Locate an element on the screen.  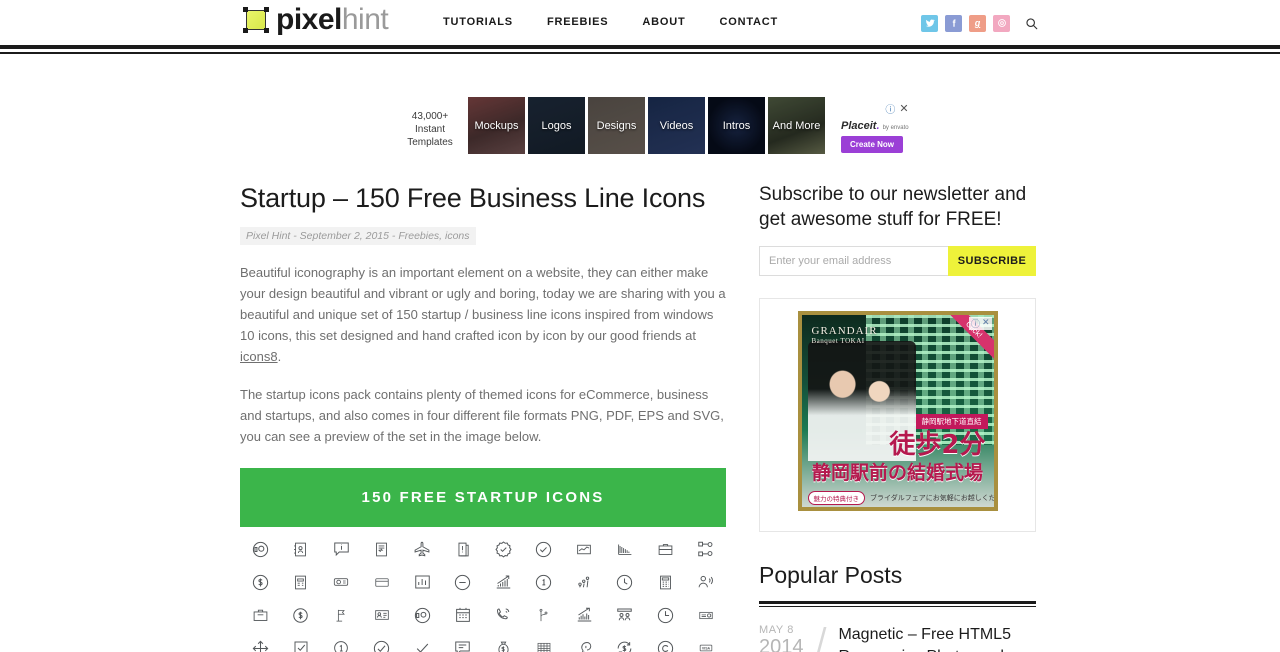
ad-footer-note: ブライダルフェアにお気軽にお越しください。 is located at coordinates (933, 498).